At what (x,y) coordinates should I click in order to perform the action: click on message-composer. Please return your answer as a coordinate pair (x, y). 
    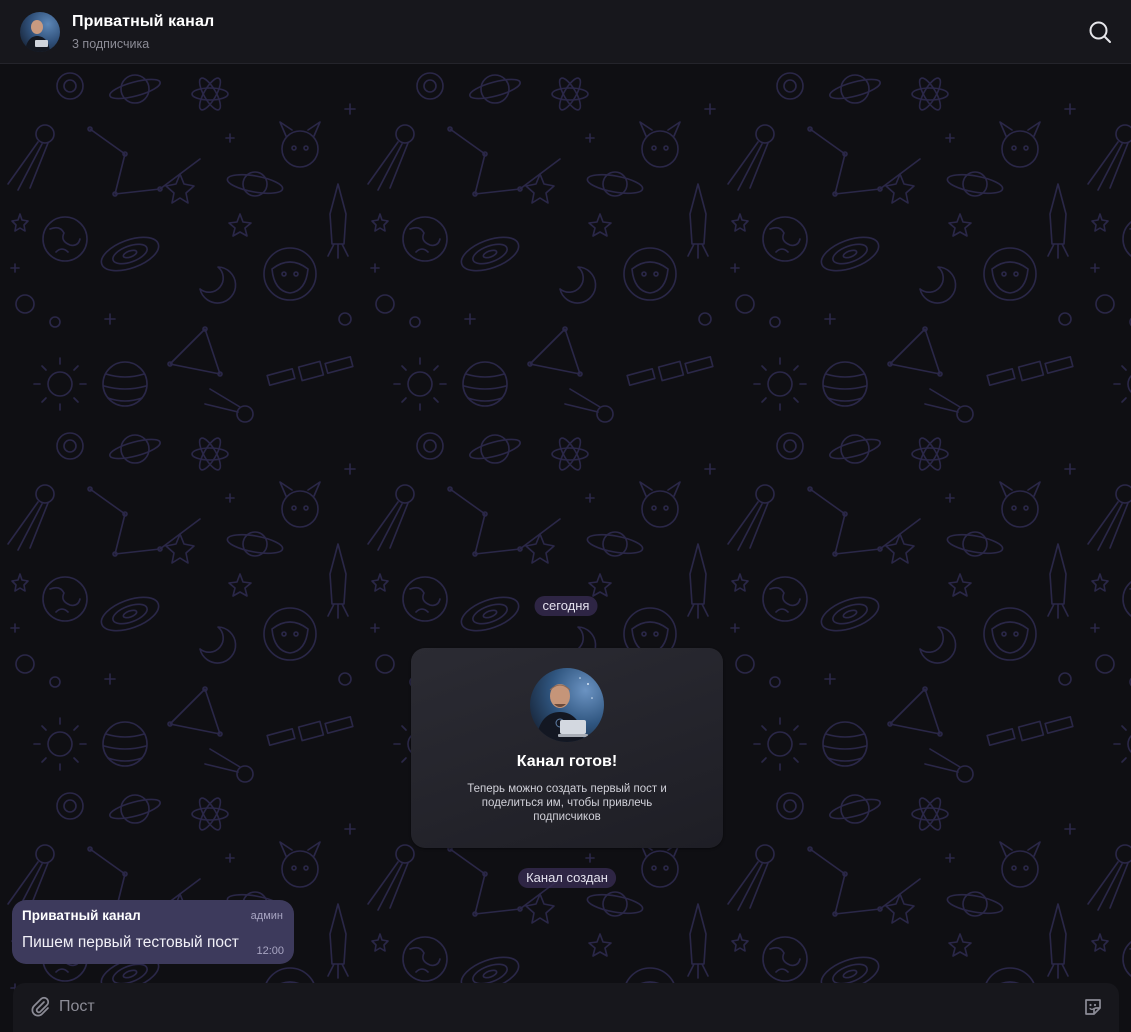
    Looking at the image, I should click on (566, 1007).